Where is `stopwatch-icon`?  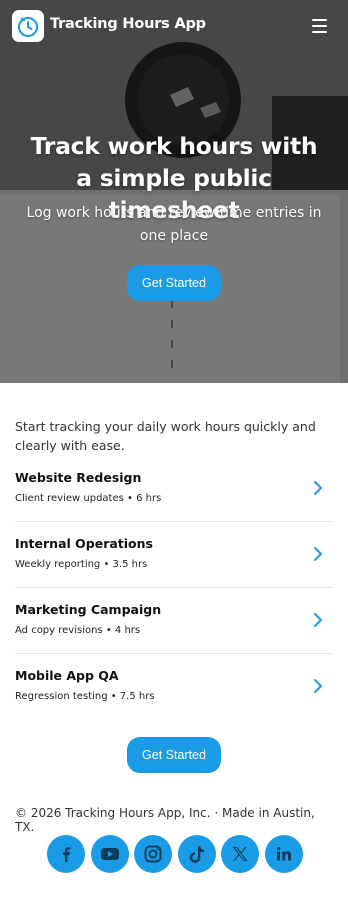
stopwatch-icon is located at coordinates (28, 27).